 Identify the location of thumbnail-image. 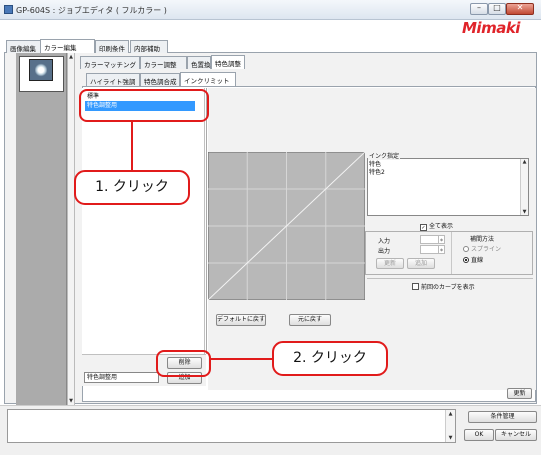
(41, 70).